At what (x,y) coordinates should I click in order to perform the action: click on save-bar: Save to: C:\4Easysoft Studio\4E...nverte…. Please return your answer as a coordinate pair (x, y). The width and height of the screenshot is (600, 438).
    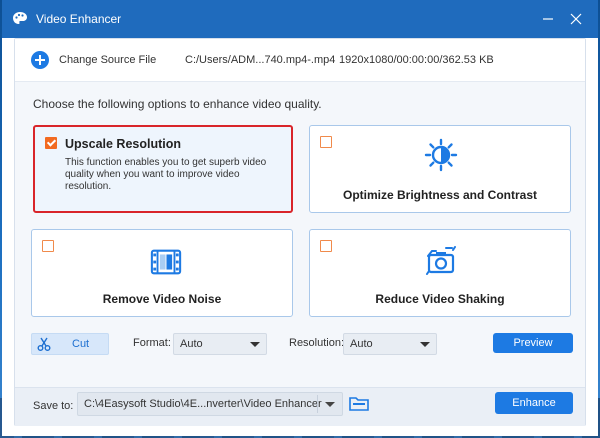
    Looking at the image, I should click on (300, 406).